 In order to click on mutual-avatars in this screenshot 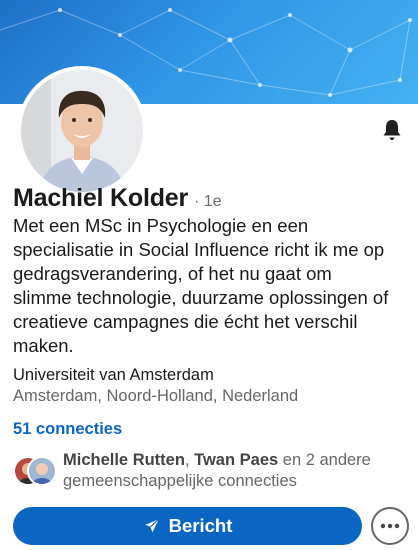, I will do `click(35, 471)`.